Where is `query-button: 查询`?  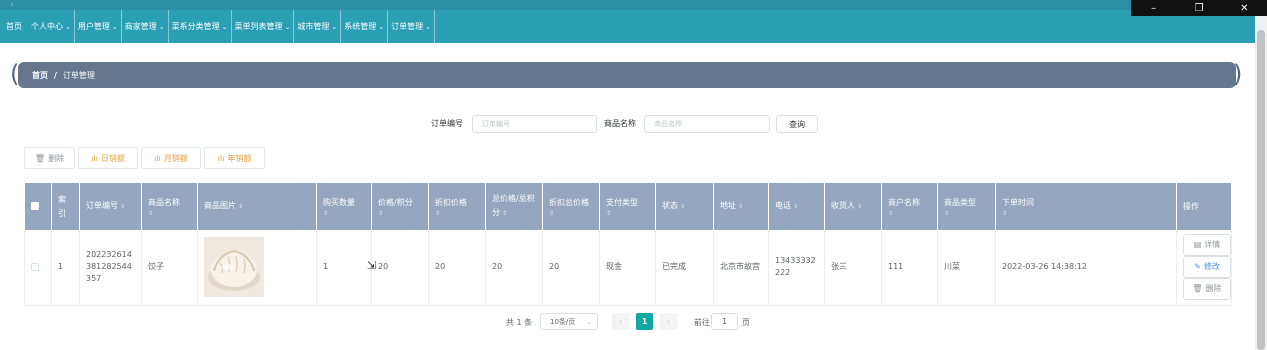
query-button: 查询 is located at coordinates (797, 124).